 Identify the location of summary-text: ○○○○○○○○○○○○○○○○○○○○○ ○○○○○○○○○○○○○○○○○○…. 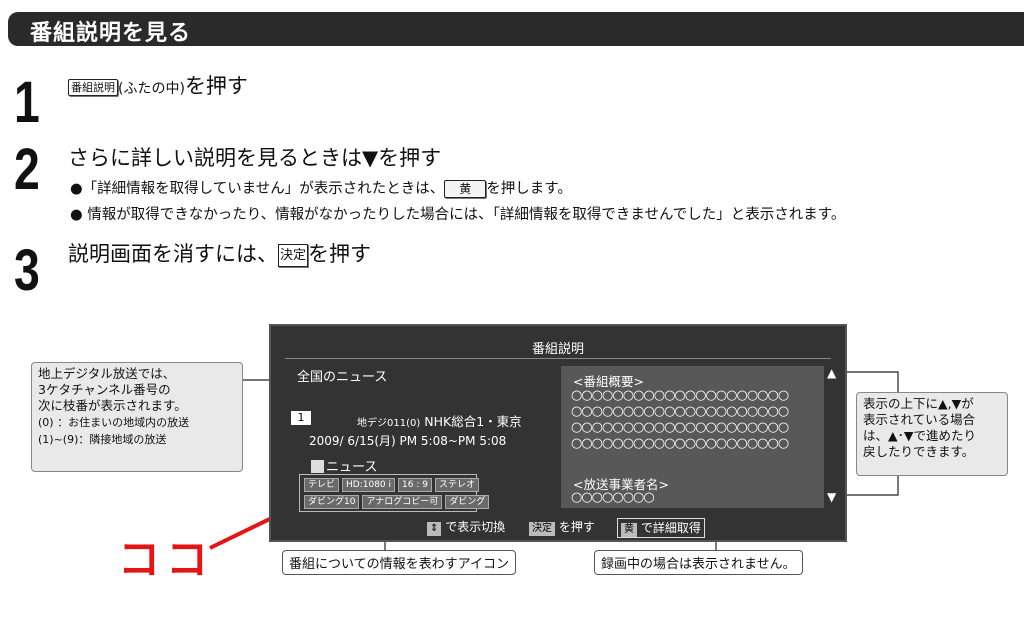
(680, 419).